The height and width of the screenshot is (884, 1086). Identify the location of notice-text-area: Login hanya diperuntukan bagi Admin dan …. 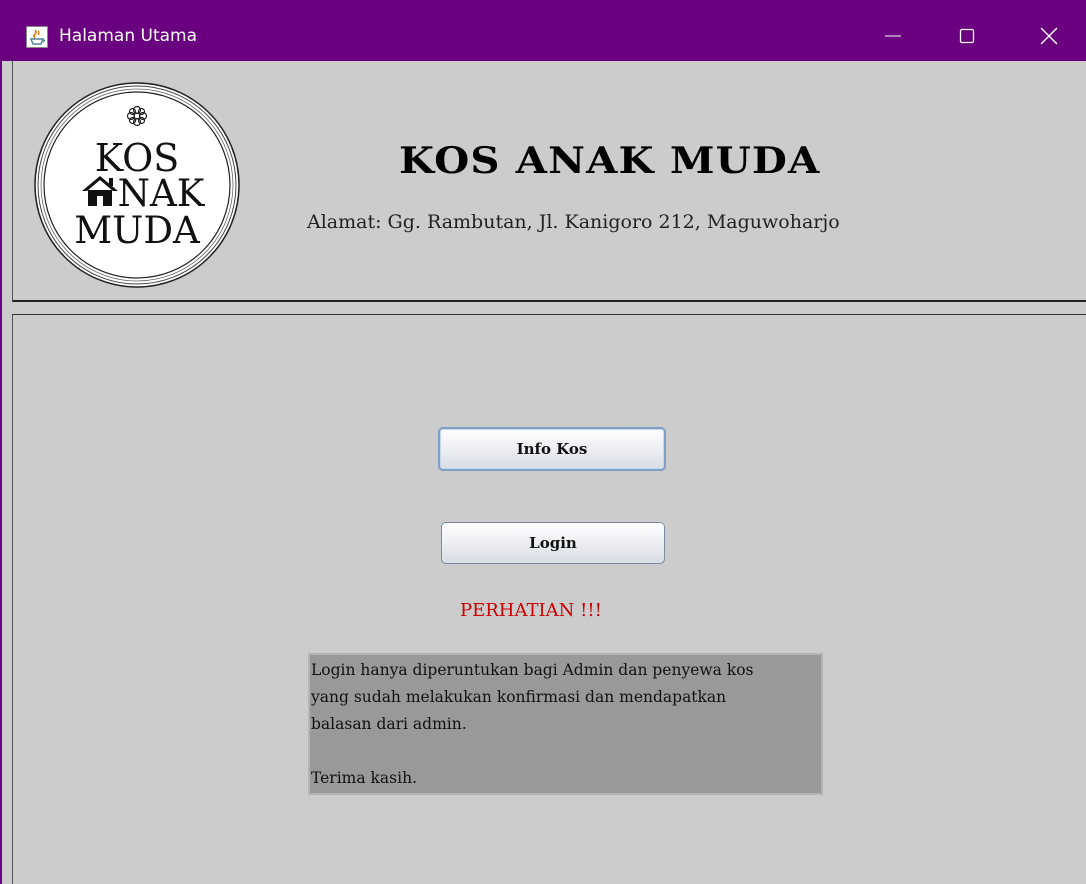
(565, 724).